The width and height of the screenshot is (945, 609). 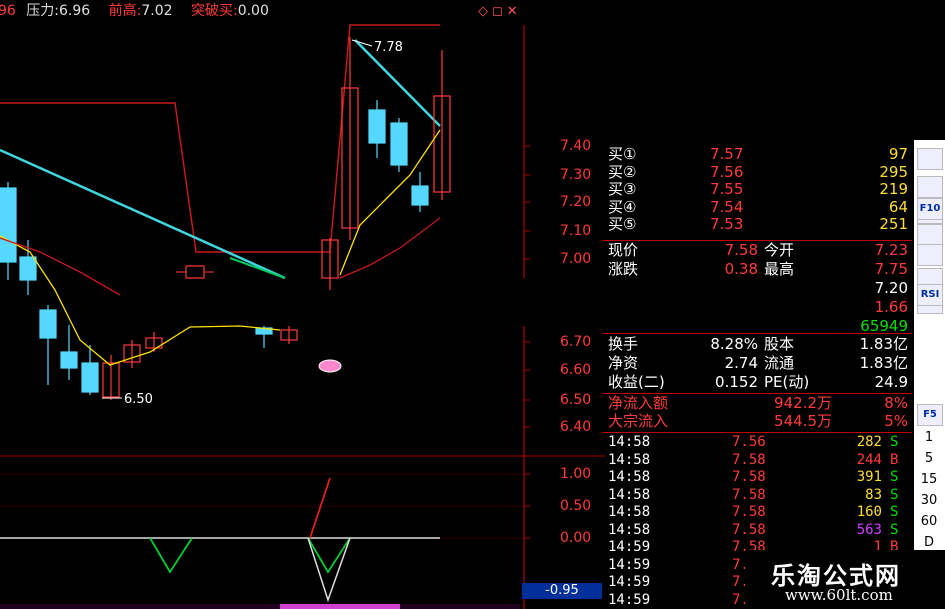 I want to click on toolbar-button: F10, so click(x=930, y=209).